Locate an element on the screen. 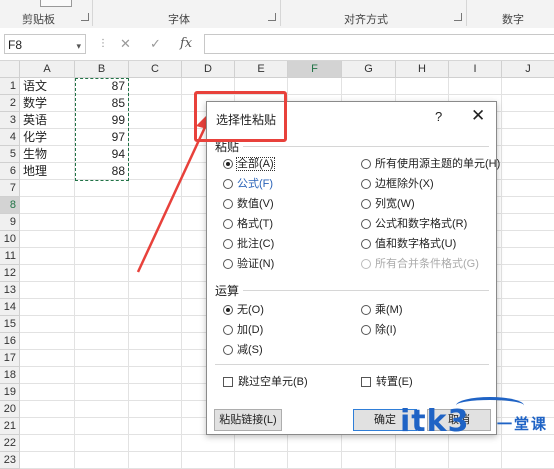 The image size is (554, 469). close-icon: ✕ is located at coordinates (478, 116).